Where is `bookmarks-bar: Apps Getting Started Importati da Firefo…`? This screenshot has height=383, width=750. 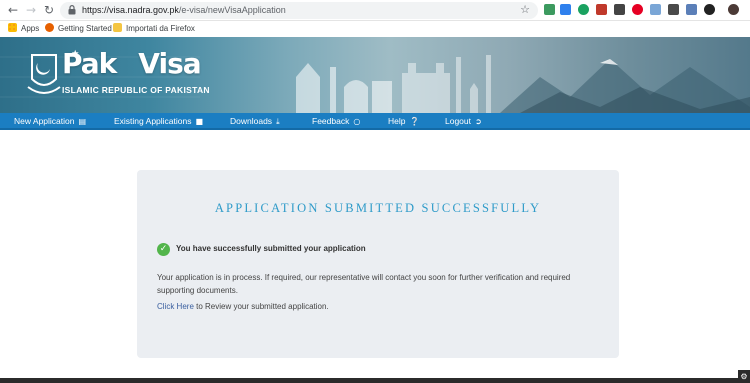
bookmarks-bar: Apps Getting Started Importati da Firefo… is located at coordinates (375, 29).